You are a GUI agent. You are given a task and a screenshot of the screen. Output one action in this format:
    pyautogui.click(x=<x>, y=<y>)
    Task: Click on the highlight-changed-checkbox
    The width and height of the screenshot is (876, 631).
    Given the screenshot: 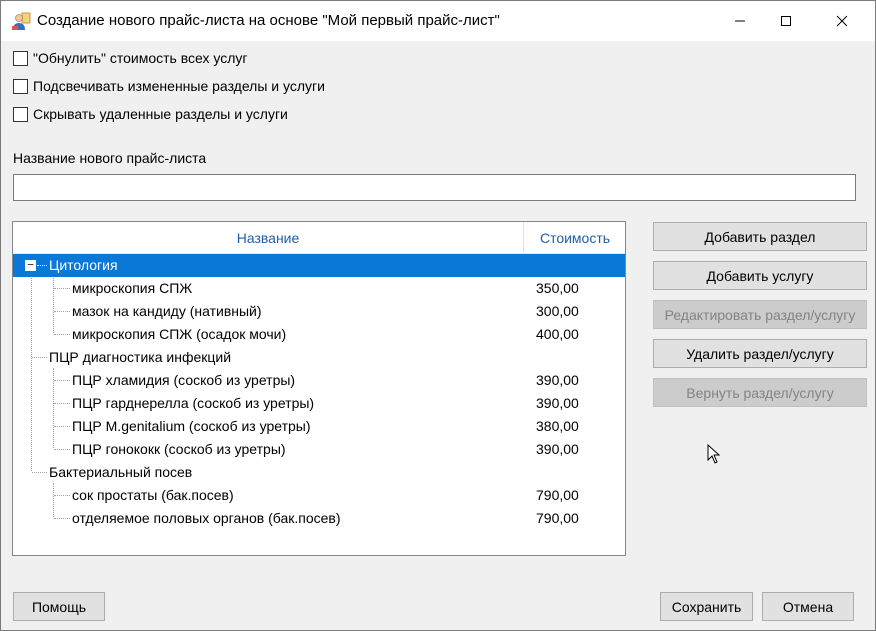 What is the action you would take?
    pyautogui.click(x=20, y=86)
    